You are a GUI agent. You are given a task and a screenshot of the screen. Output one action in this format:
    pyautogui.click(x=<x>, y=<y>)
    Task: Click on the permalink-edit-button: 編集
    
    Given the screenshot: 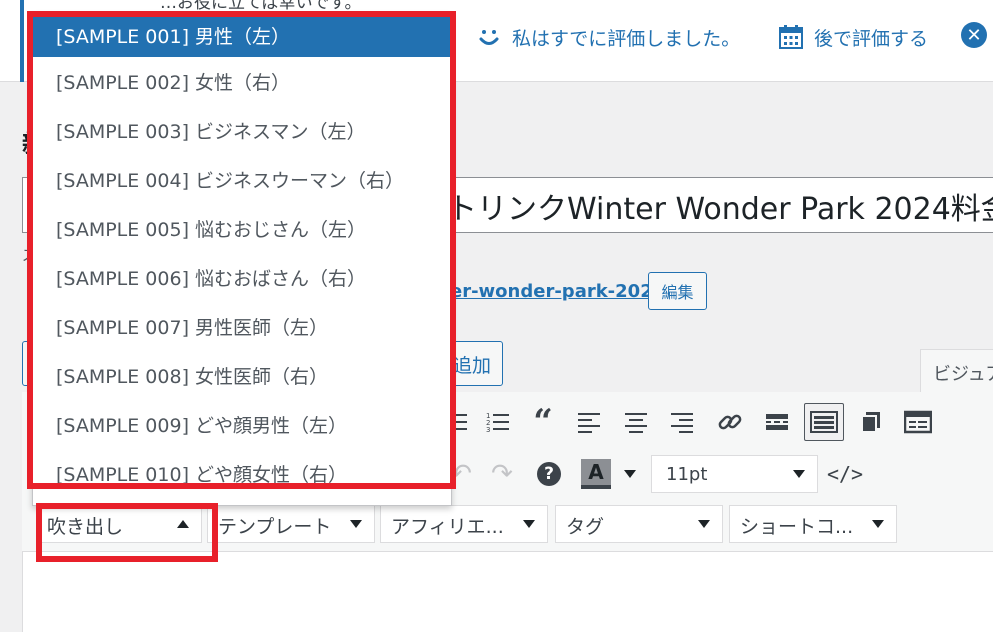 What is the action you would take?
    pyautogui.click(x=677, y=291)
    